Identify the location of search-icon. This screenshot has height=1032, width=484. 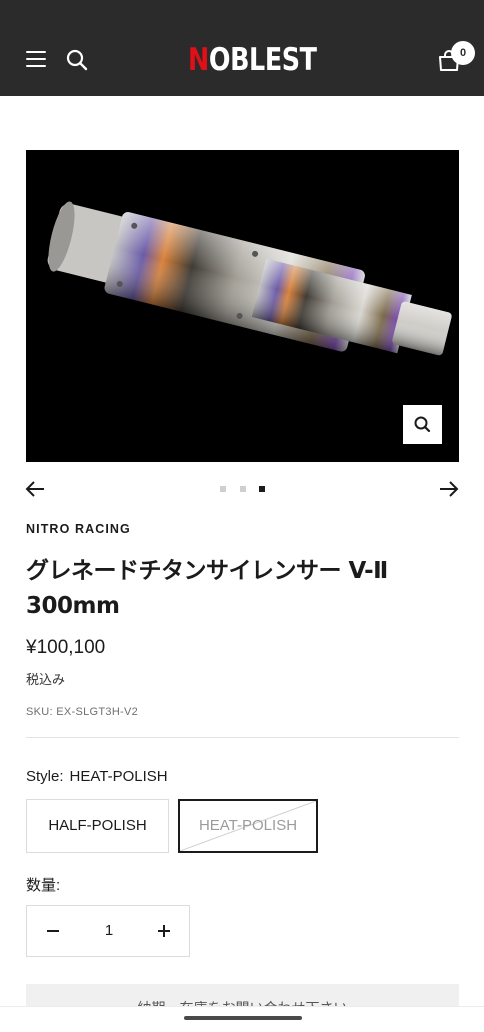
(77, 60).